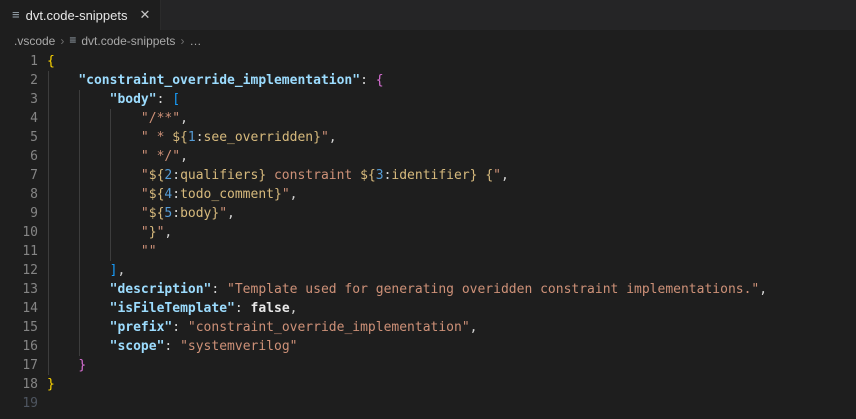  I want to click on tab-bar: ≡ dvt.code-snippets ✕, so click(428, 15).